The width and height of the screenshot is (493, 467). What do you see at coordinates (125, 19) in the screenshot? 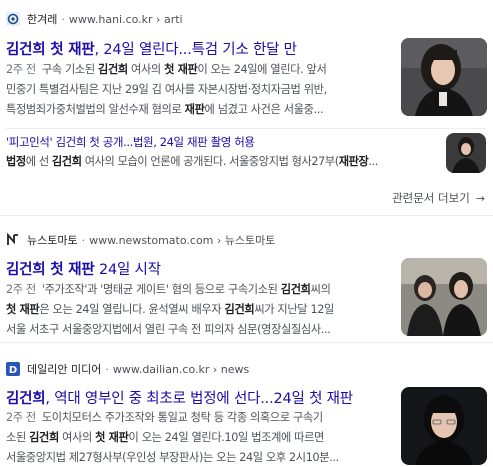
I see `source-url: www.hani.co.kr › arti` at bounding box center [125, 19].